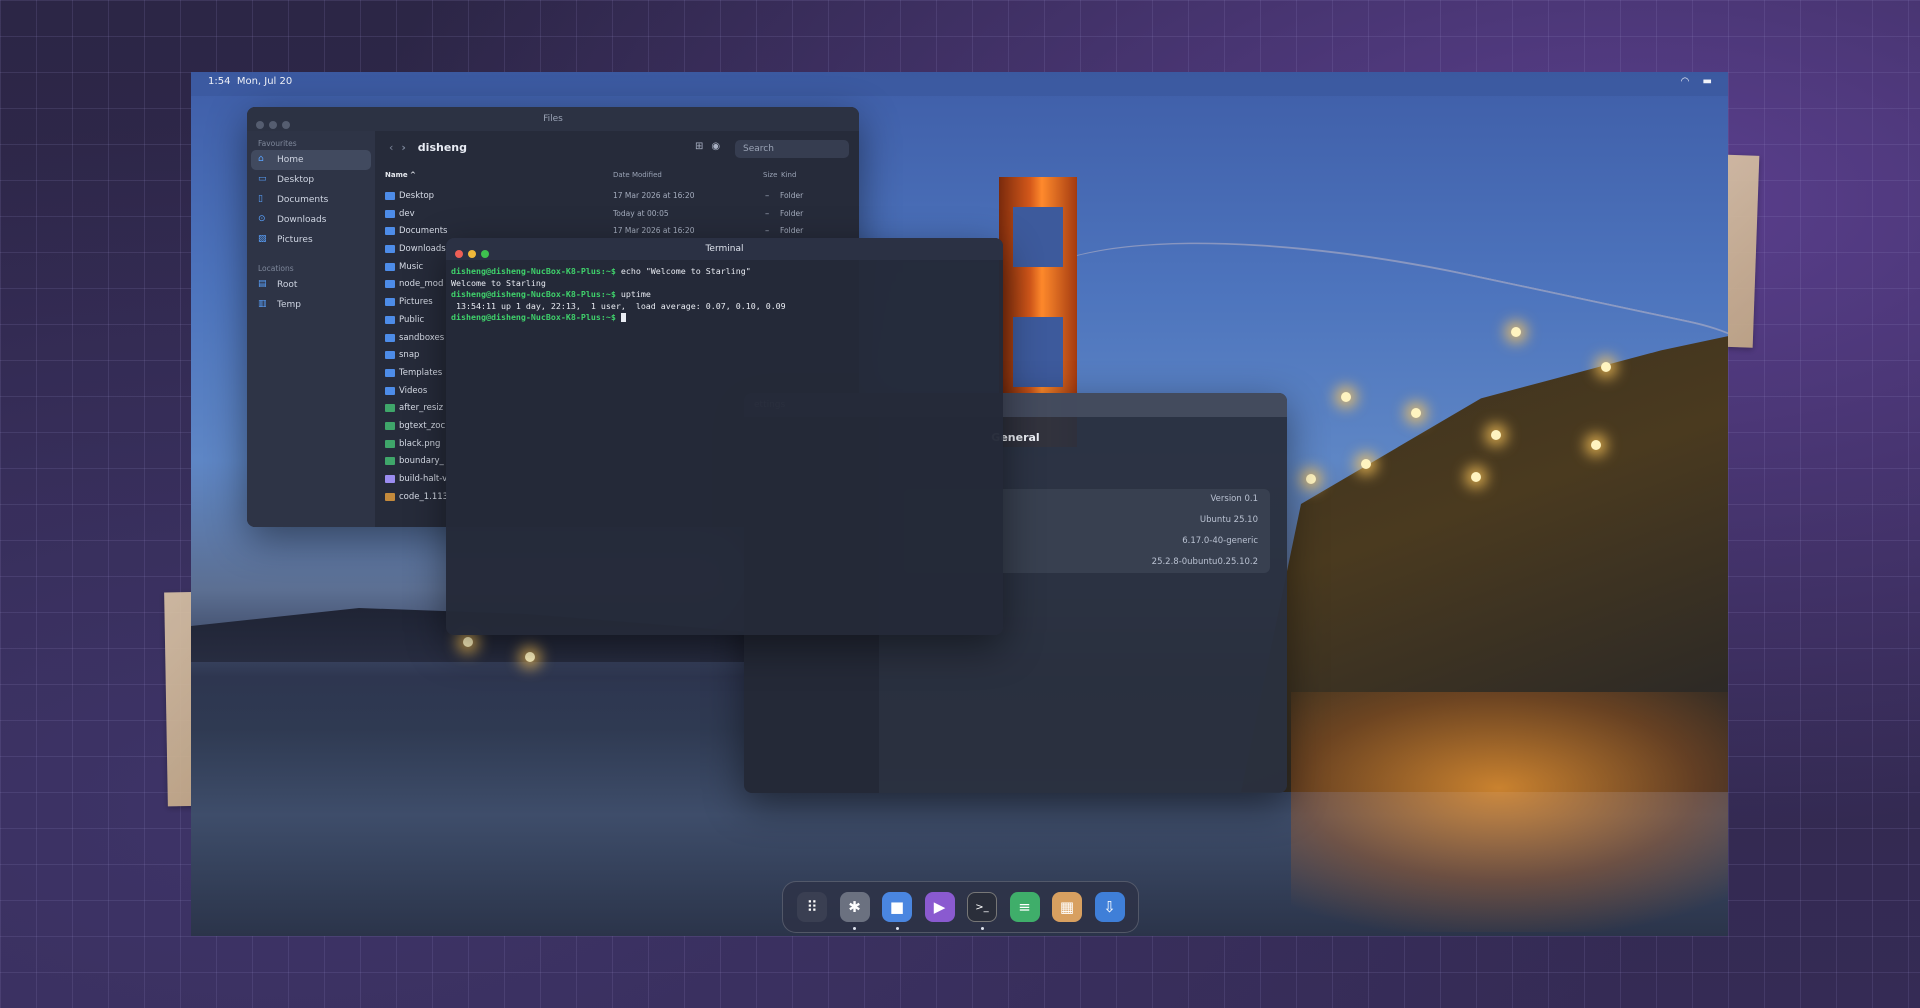 This screenshot has width=1920, height=1008. What do you see at coordinates (417, 196) in the screenshot?
I see `file-name: Desktop` at bounding box center [417, 196].